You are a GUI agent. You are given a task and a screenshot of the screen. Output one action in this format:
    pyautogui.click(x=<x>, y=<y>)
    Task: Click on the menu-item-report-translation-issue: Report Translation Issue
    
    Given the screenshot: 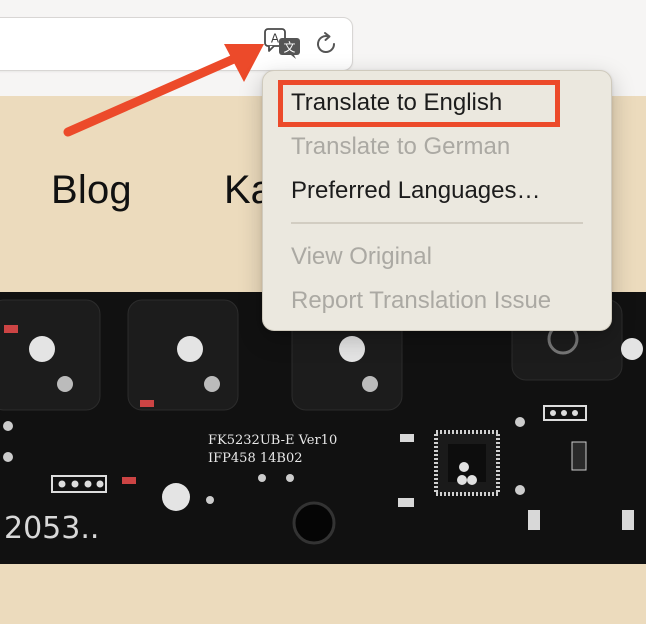 What is the action you would take?
    pyautogui.click(x=421, y=300)
    